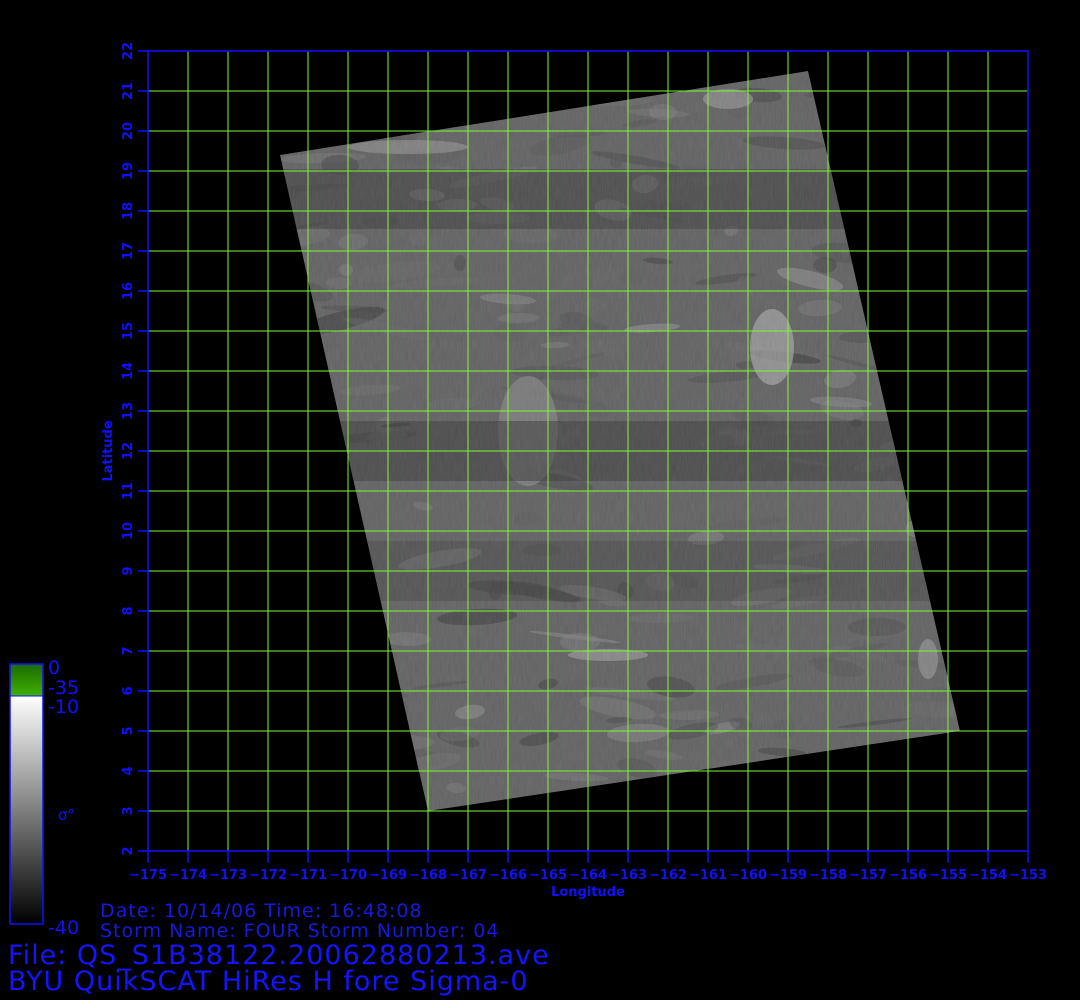 The height and width of the screenshot is (1000, 1080). I want to click on x-tick-label: −173, so click(228, 875).